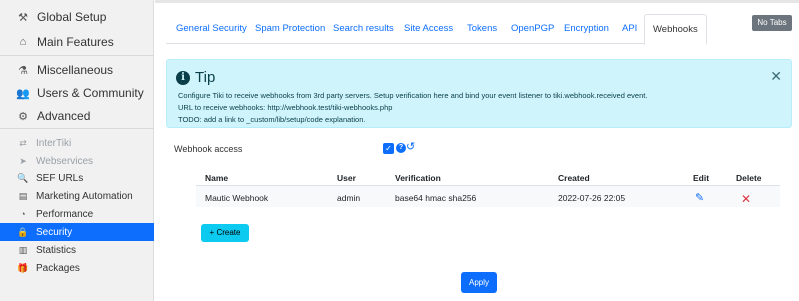 The image size is (799, 301). Describe the element at coordinates (225, 233) in the screenshot. I see `create-button: + Create` at that location.